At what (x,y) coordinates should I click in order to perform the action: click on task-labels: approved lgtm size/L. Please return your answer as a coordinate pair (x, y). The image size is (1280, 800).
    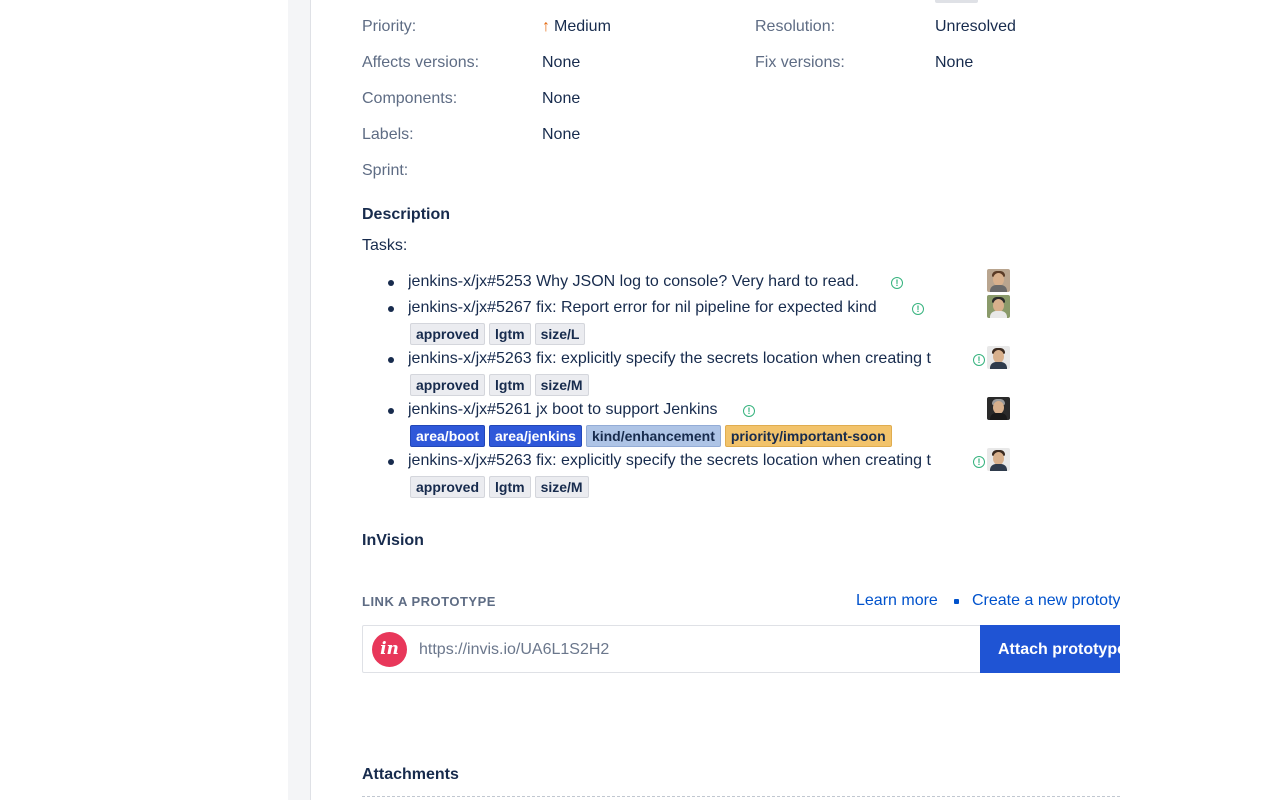
    Looking at the image, I should click on (498, 334).